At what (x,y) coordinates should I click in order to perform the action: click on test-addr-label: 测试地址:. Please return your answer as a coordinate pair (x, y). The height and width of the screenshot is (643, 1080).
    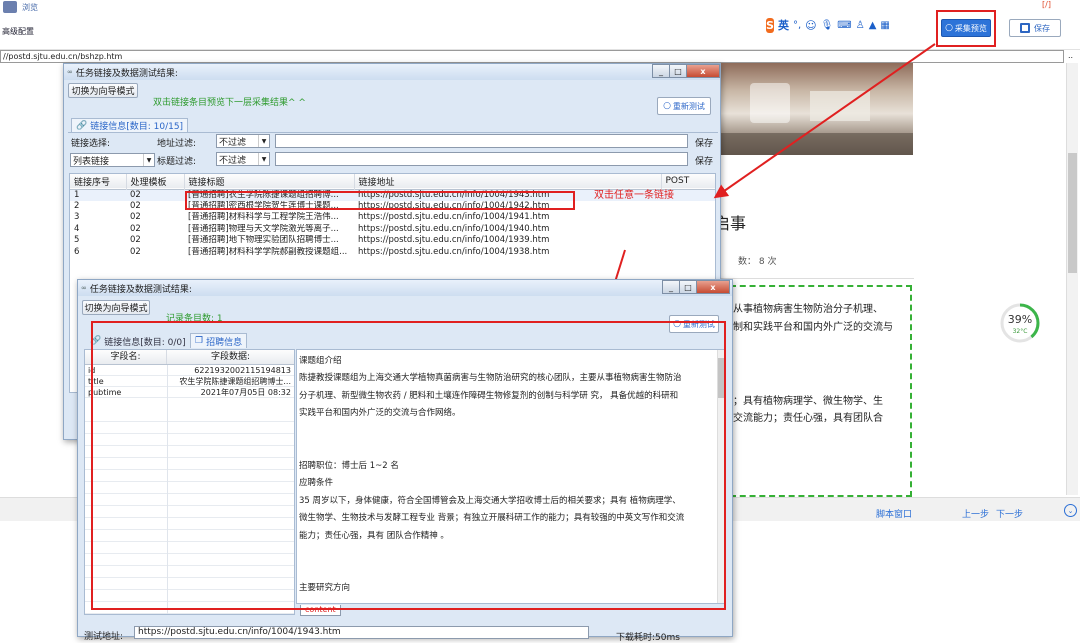
    Looking at the image, I should click on (104, 637).